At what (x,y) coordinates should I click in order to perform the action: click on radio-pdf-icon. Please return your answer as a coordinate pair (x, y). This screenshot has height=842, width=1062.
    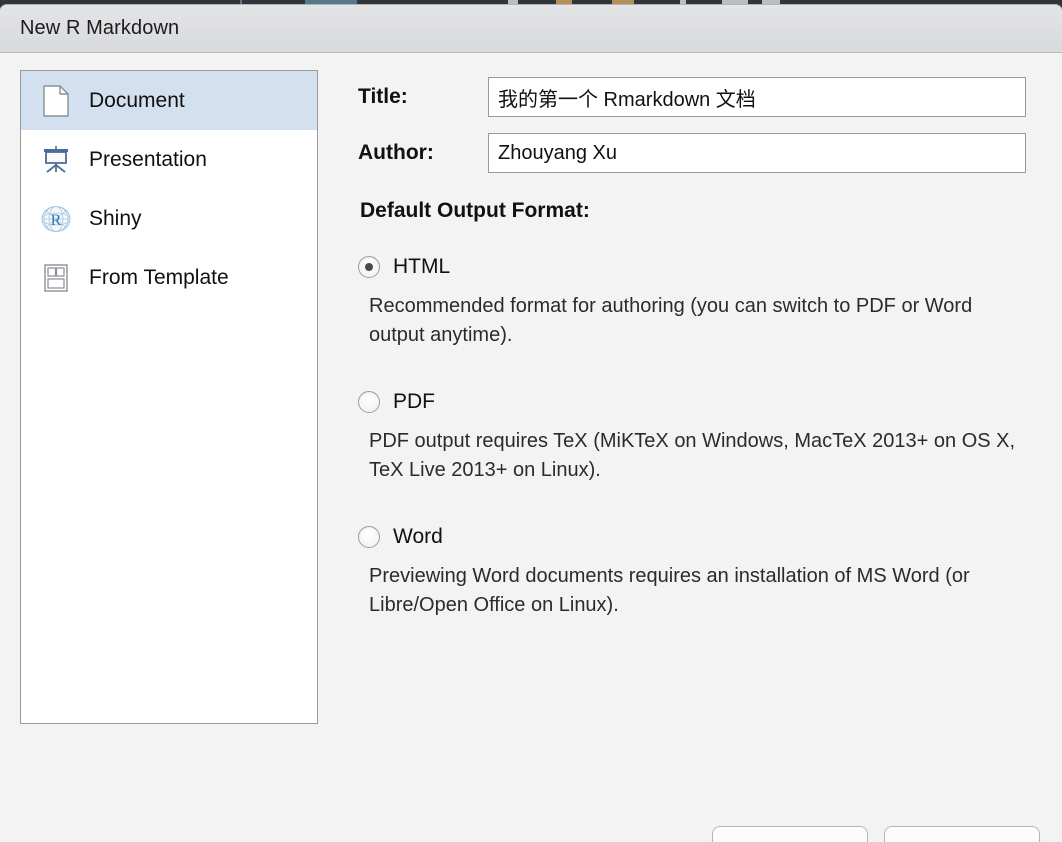
    Looking at the image, I should click on (369, 402).